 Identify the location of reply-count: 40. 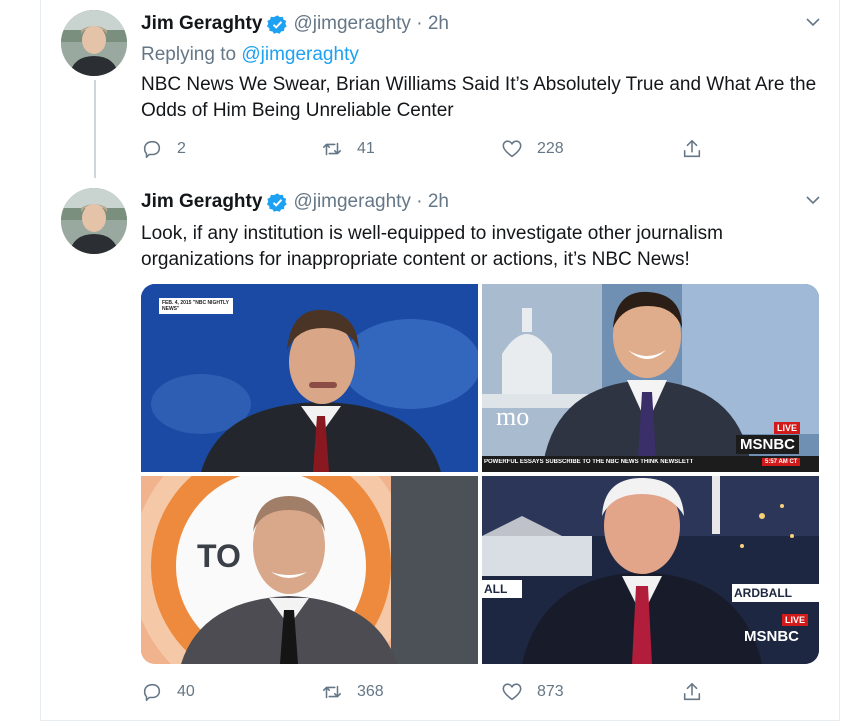
(186, 691).